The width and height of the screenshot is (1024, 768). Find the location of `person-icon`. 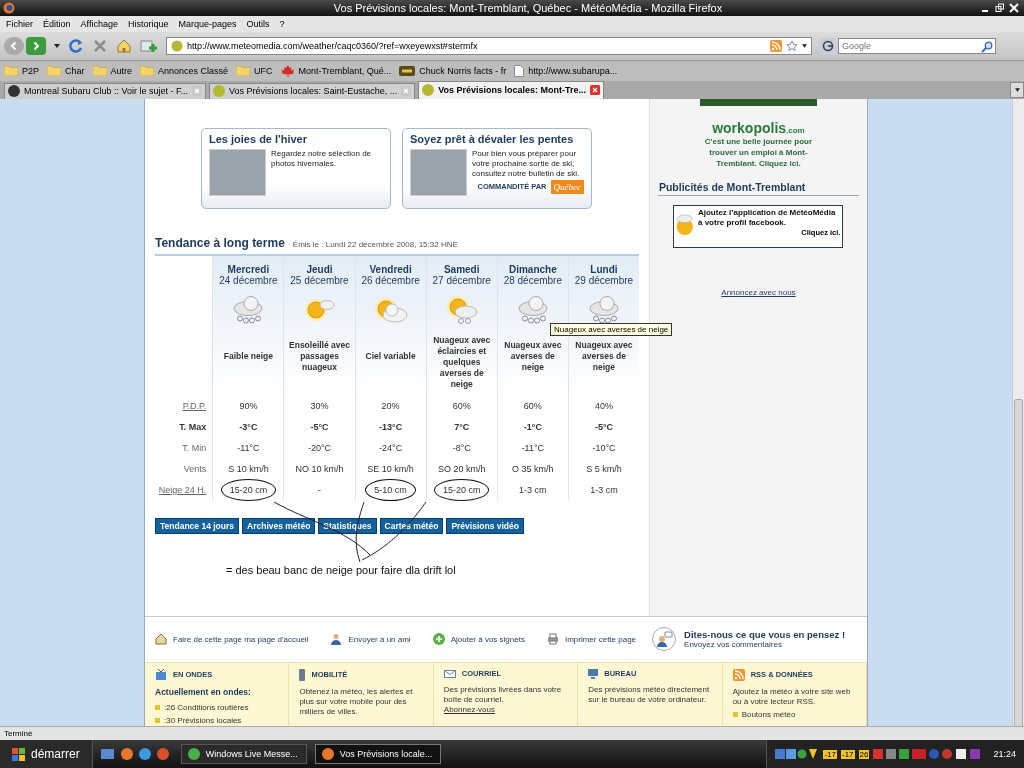

person-icon is located at coordinates (336, 639).